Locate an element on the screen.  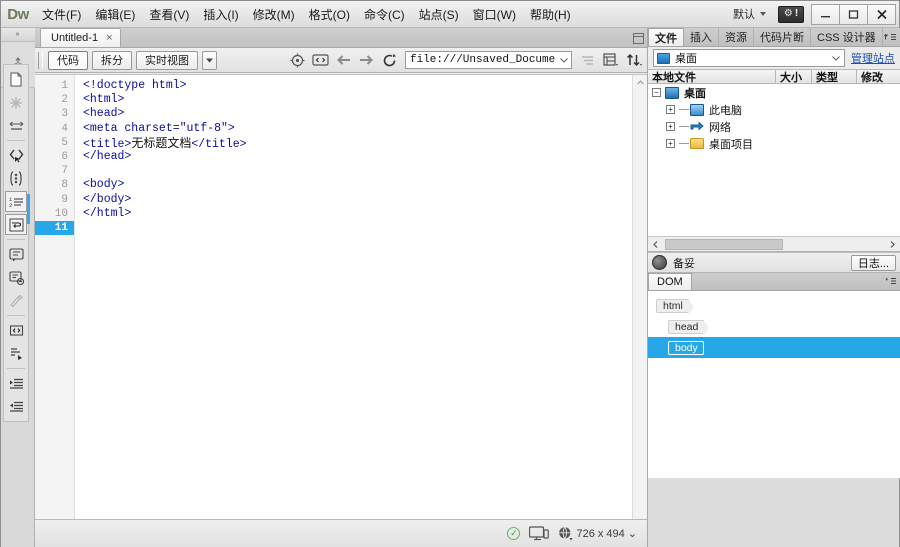
panel-tab-css-designer: CSS 设计器 is located at coordinates (847, 37).